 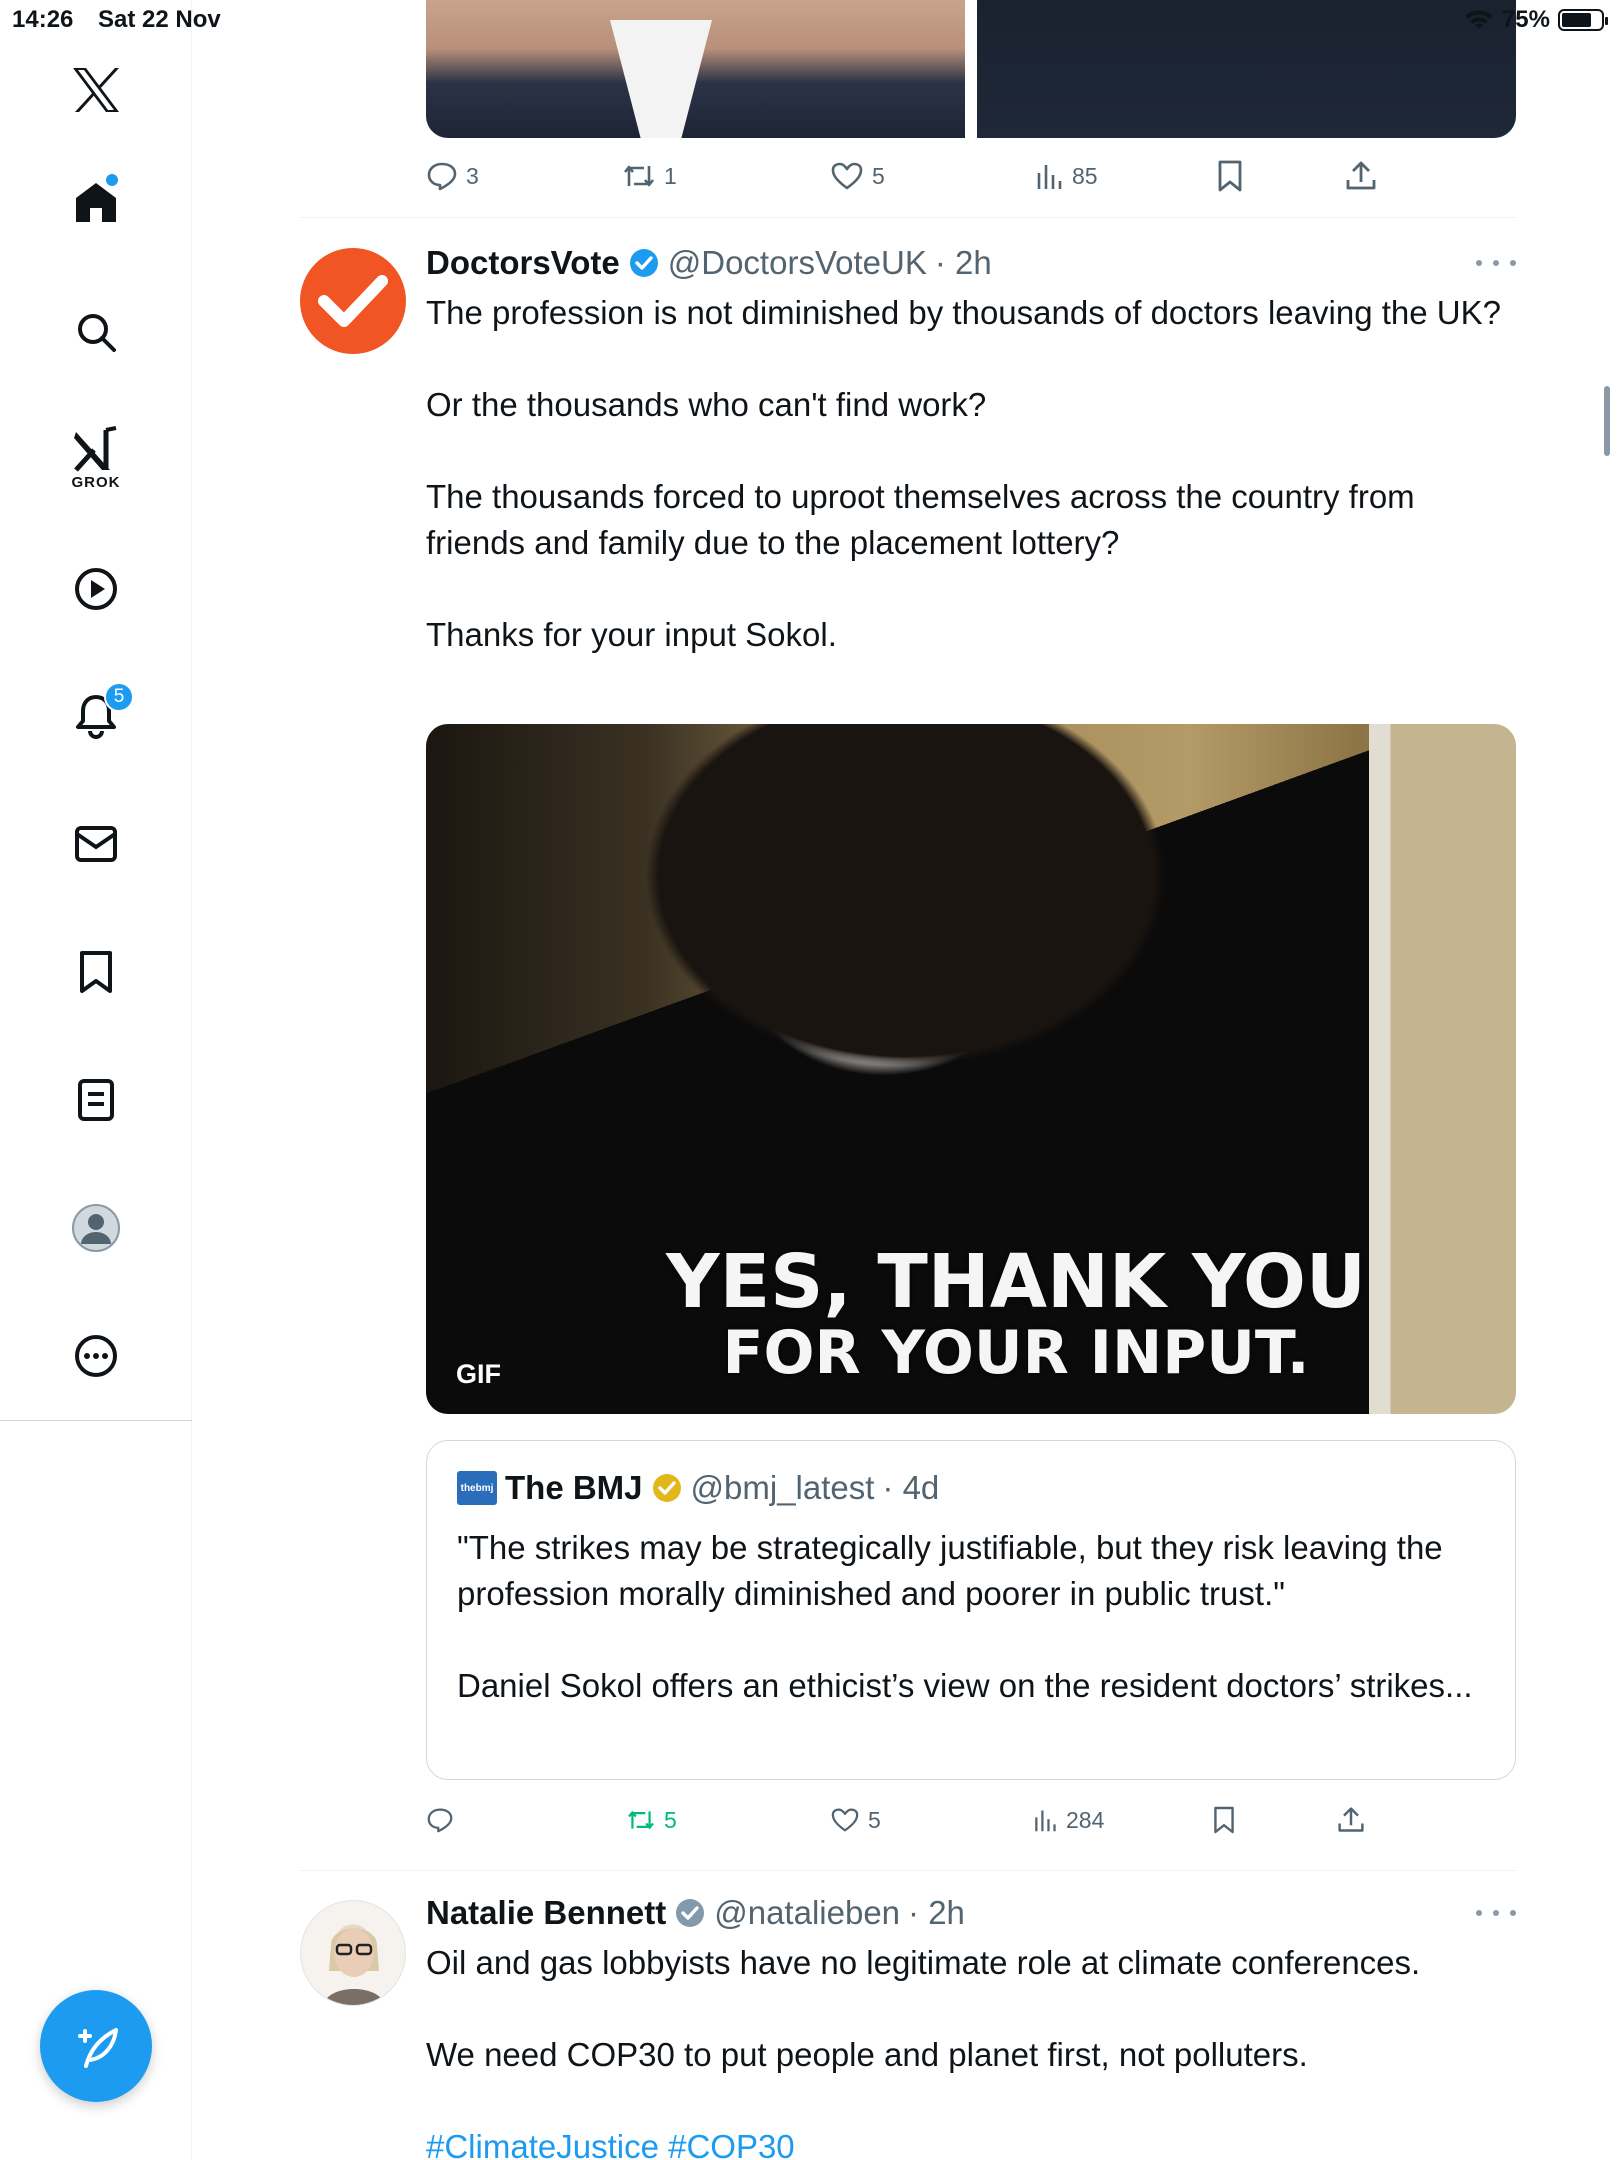 What do you see at coordinates (96, 1420) in the screenshot?
I see `sidebar-divider` at bounding box center [96, 1420].